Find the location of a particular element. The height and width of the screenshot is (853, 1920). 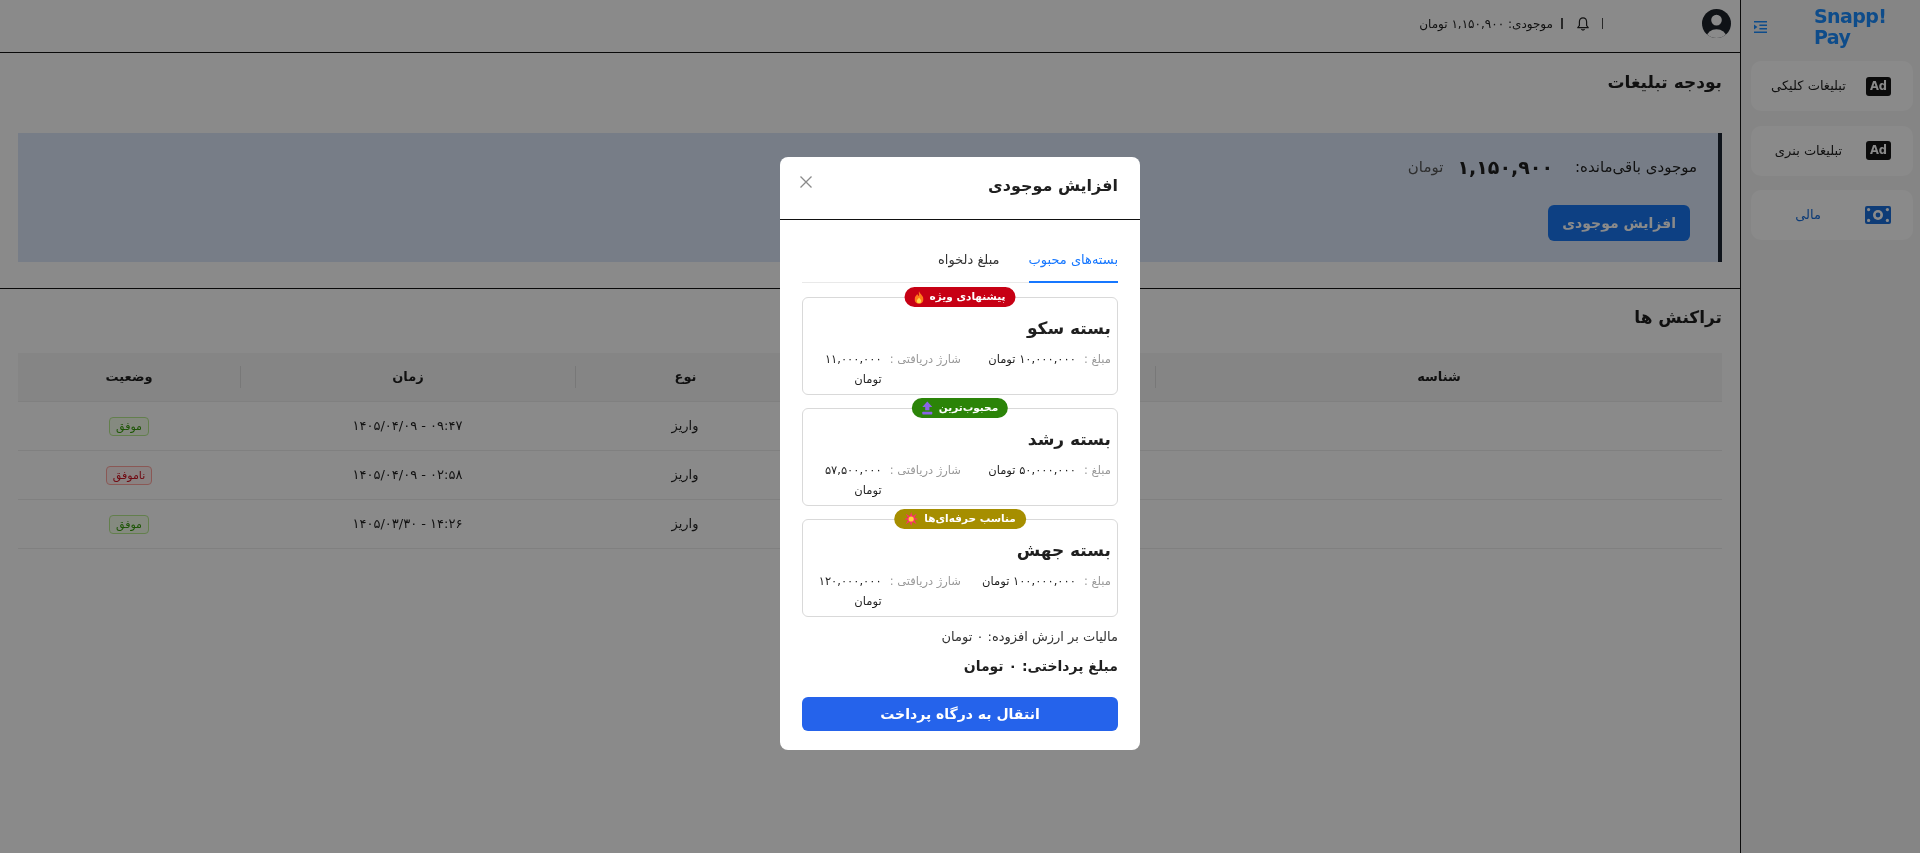

charge-value: ۱۲۰,۰۰۰,۰۰۰ تومان is located at coordinates (849, 591).